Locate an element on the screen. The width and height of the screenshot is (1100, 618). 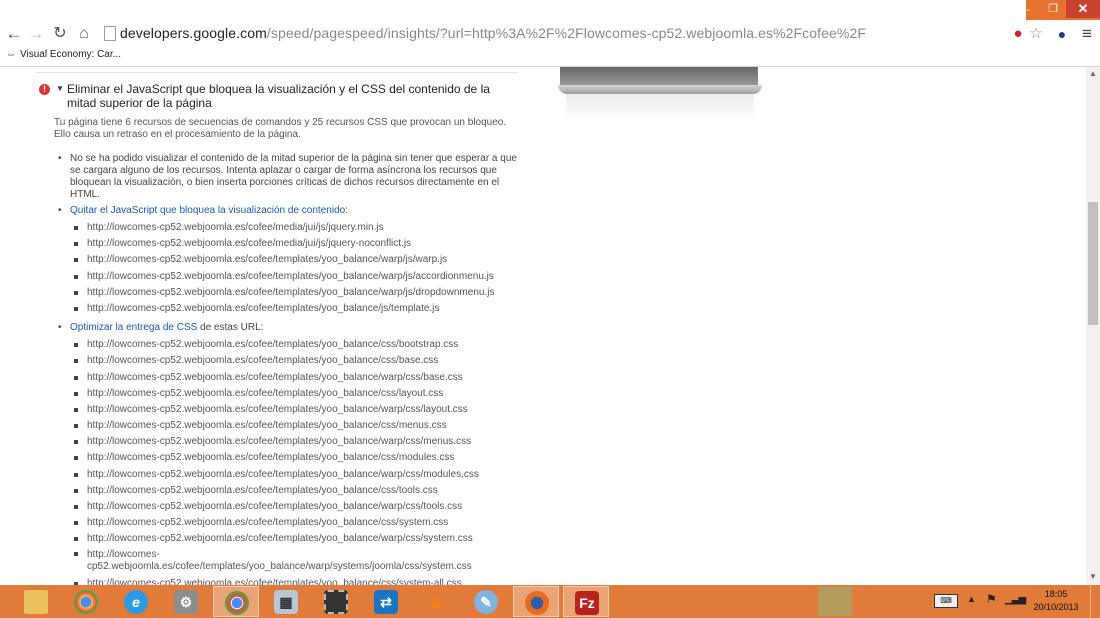
clock-date: 20/10/2013 is located at coordinates (1056, 607).